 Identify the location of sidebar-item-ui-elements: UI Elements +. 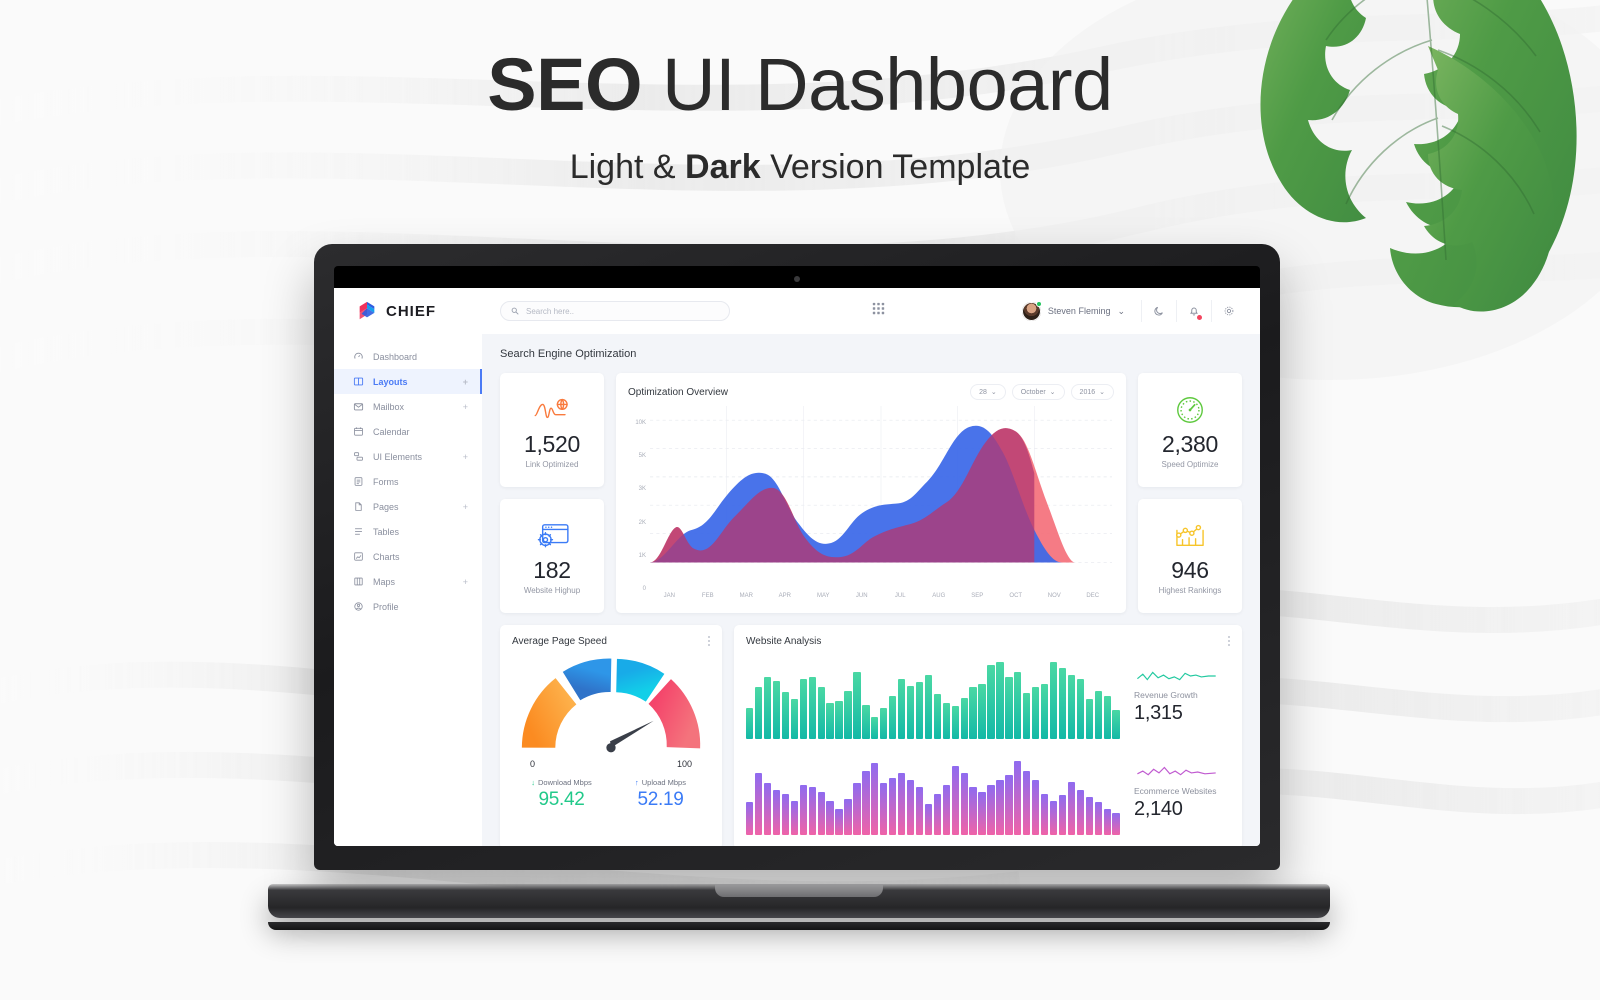
(408, 456).